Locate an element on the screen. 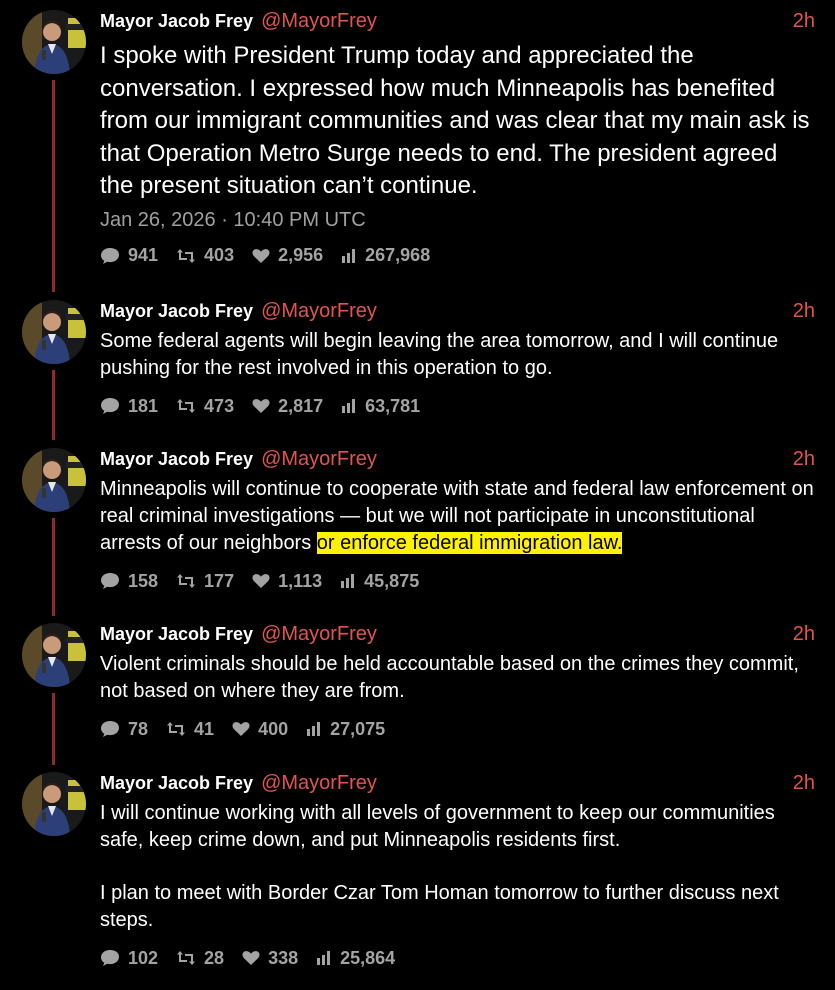  like-button: 338 is located at coordinates (270, 958).